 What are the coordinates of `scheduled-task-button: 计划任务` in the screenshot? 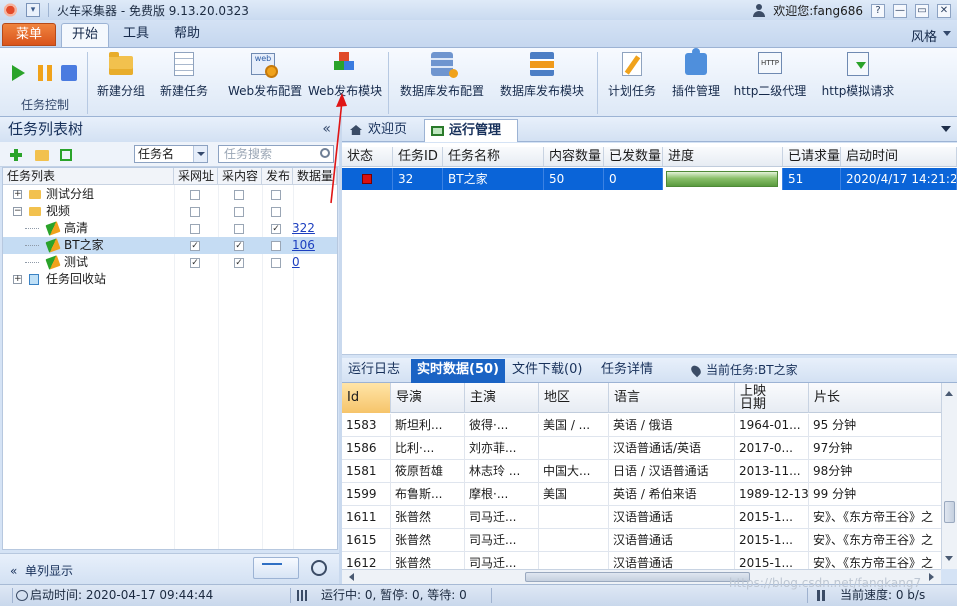 It's located at (632, 77).